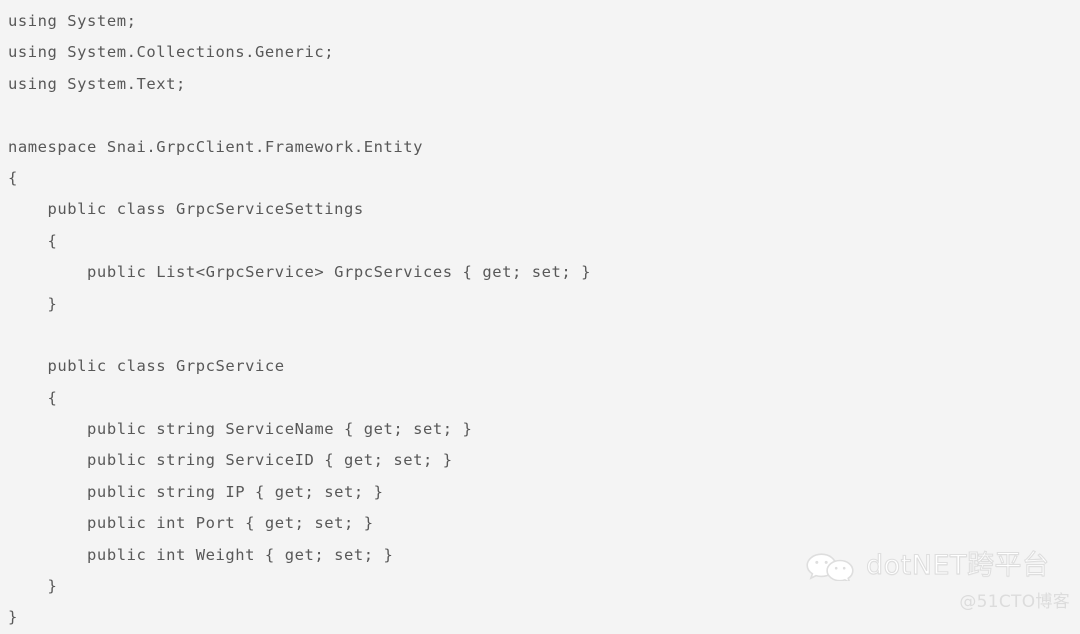 The width and height of the screenshot is (1080, 634). What do you see at coordinates (171, 52) in the screenshot?
I see `code-line: using System.Collections.Generic;` at bounding box center [171, 52].